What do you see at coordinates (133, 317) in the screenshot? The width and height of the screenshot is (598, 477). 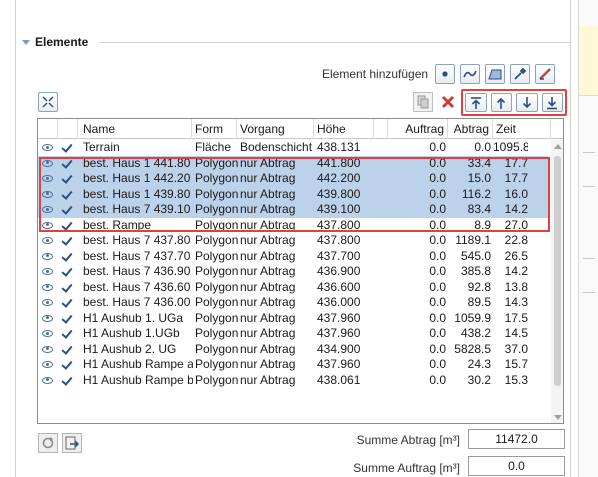 I see `cell-name: H1 Aushub 1. UGa` at bounding box center [133, 317].